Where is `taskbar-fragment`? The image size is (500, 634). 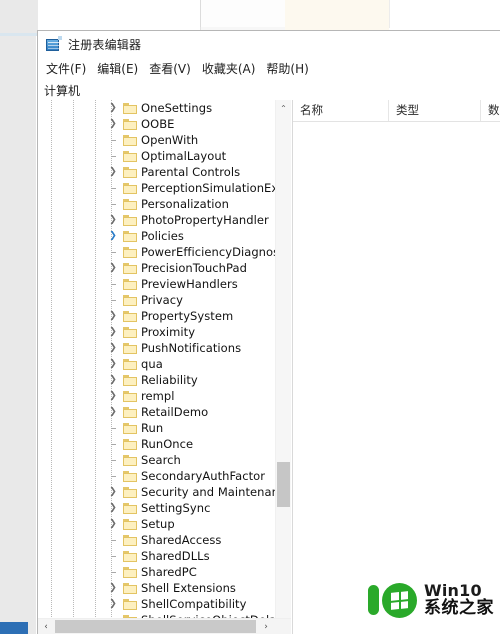 taskbar-fragment is located at coordinates (14, 628).